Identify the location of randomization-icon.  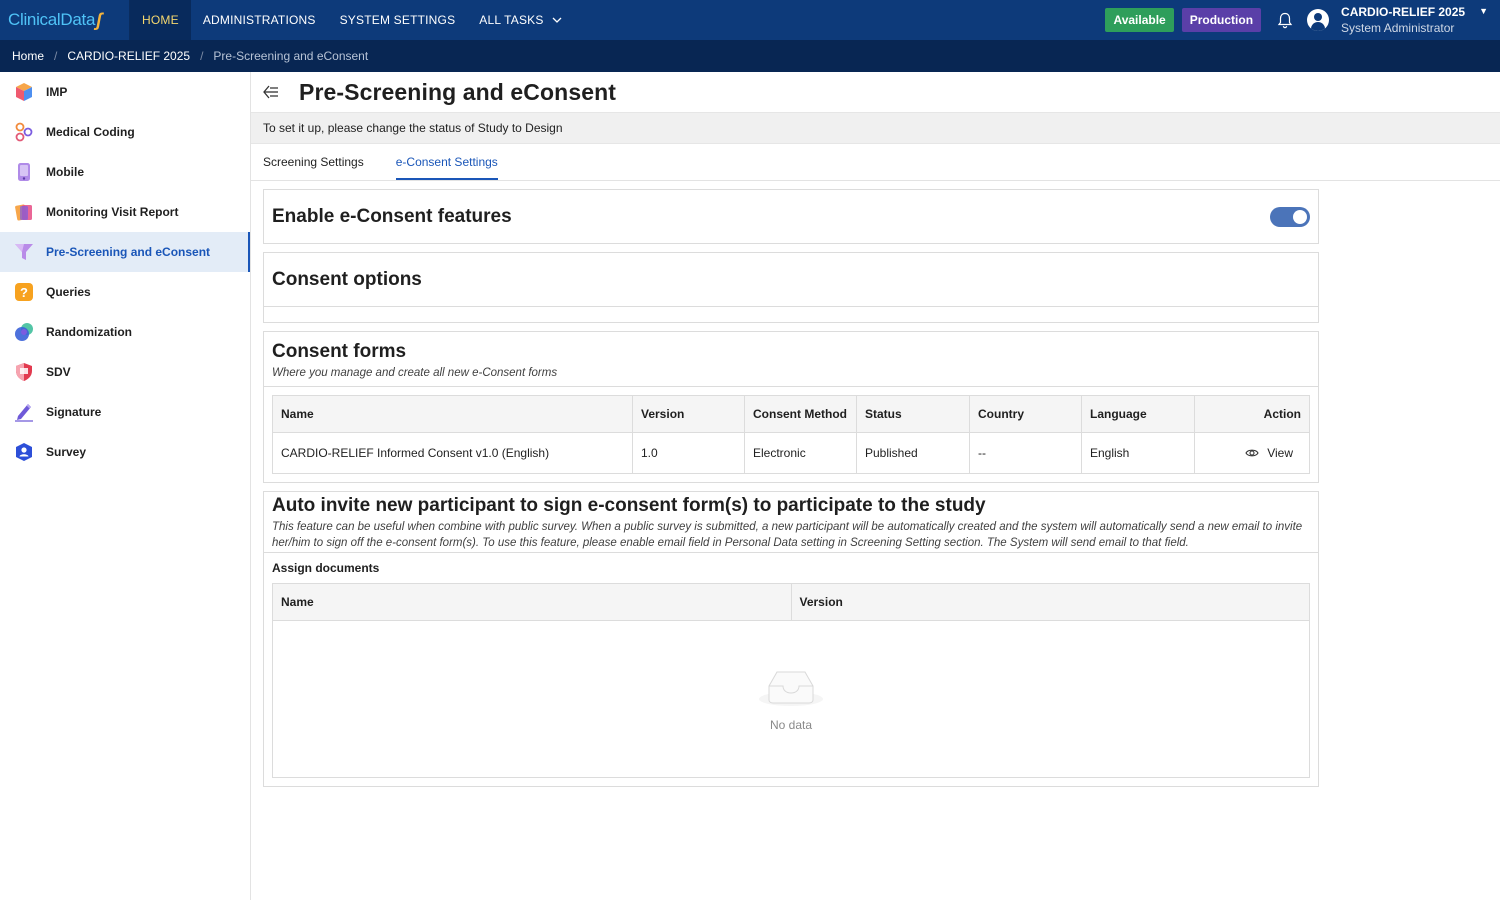
(24, 332).